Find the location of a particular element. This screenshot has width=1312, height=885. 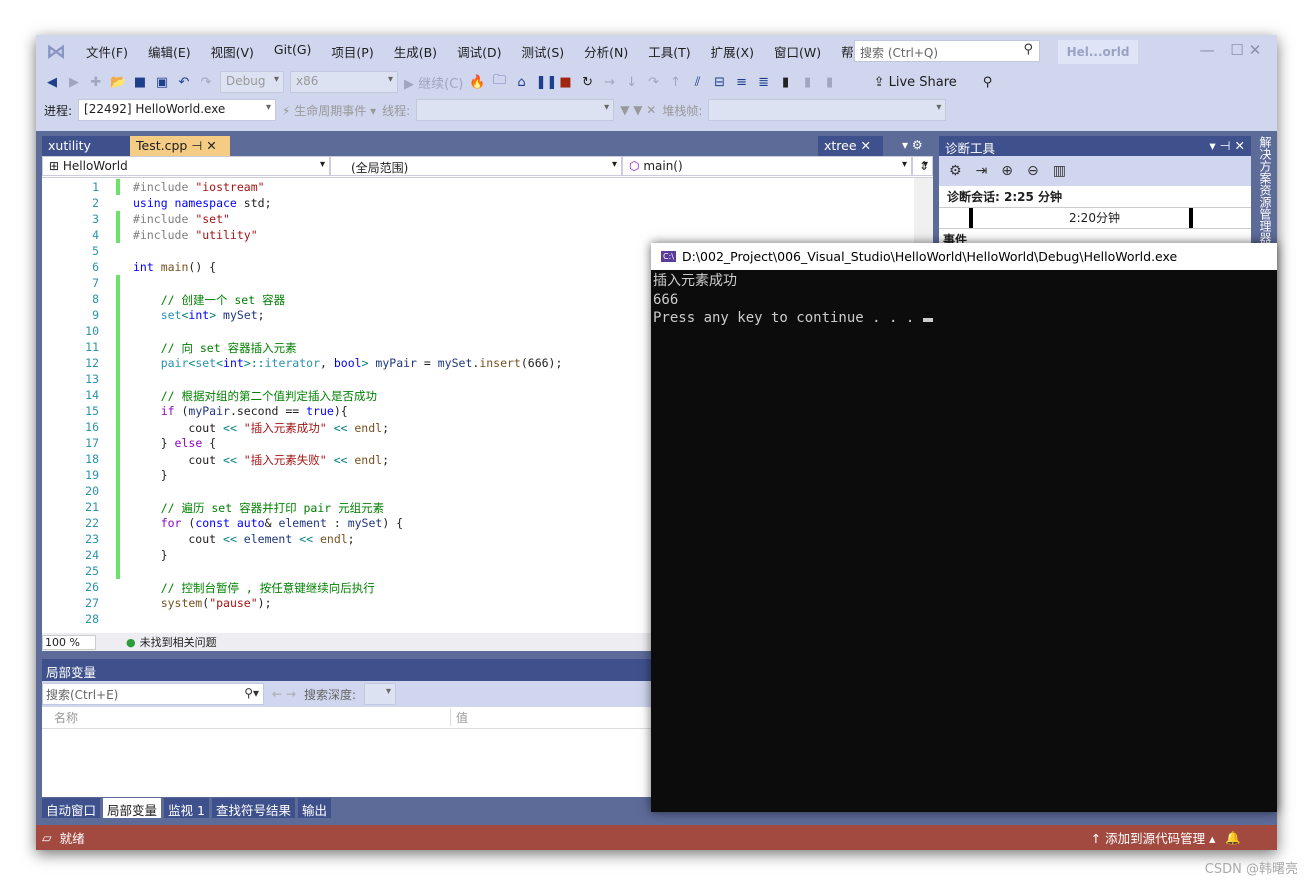

platform-select: x86 is located at coordinates (344, 82).